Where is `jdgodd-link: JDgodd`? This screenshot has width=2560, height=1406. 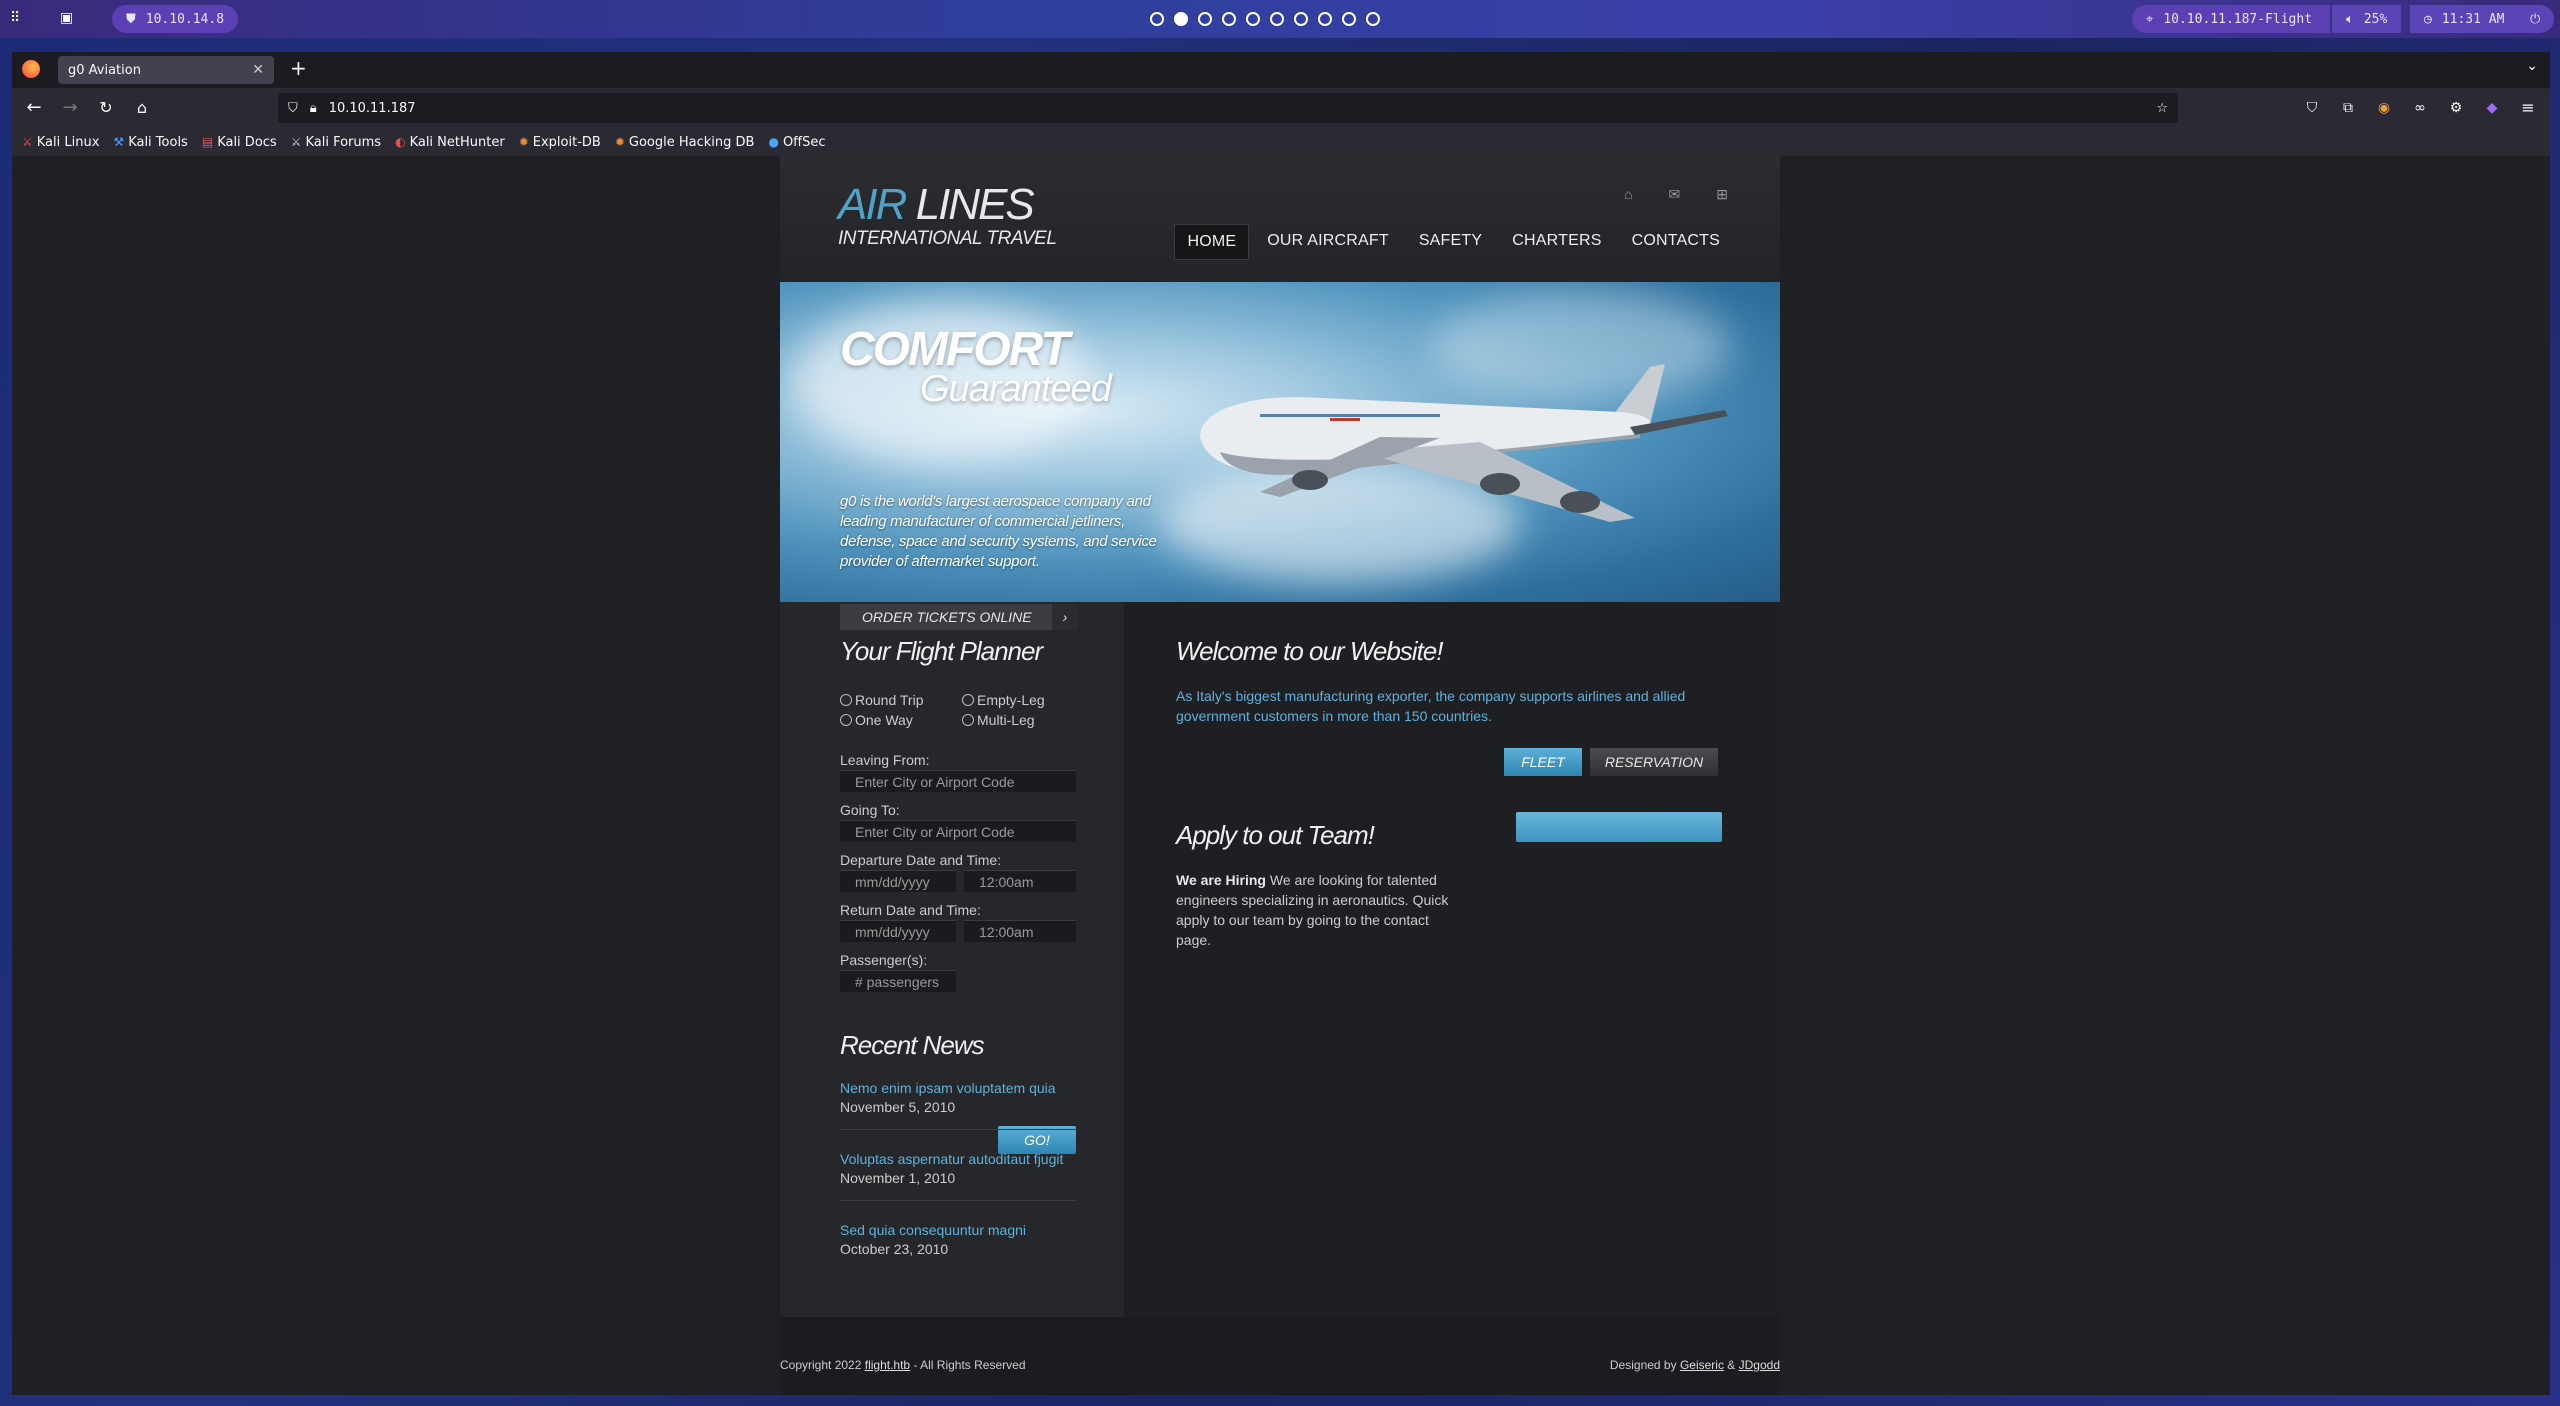 jdgodd-link: JDgodd is located at coordinates (1759, 1365).